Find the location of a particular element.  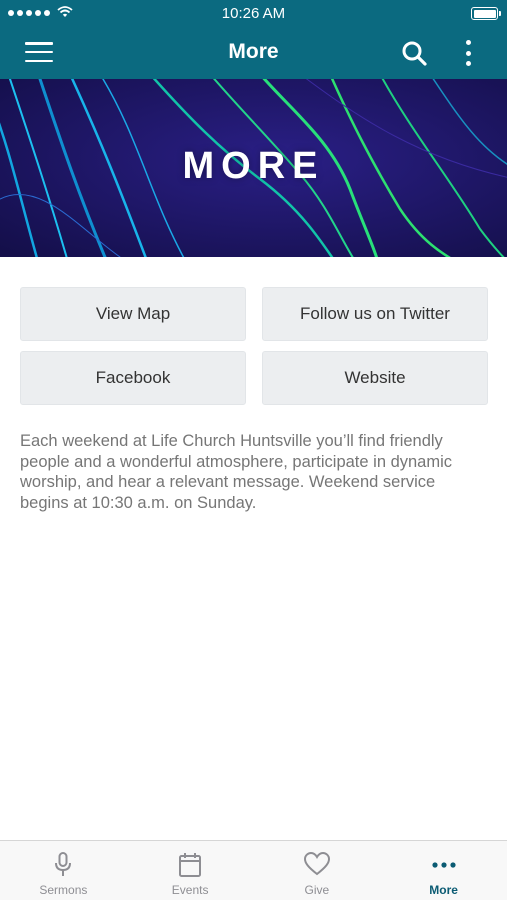

website-button: Website is located at coordinates (375, 378).